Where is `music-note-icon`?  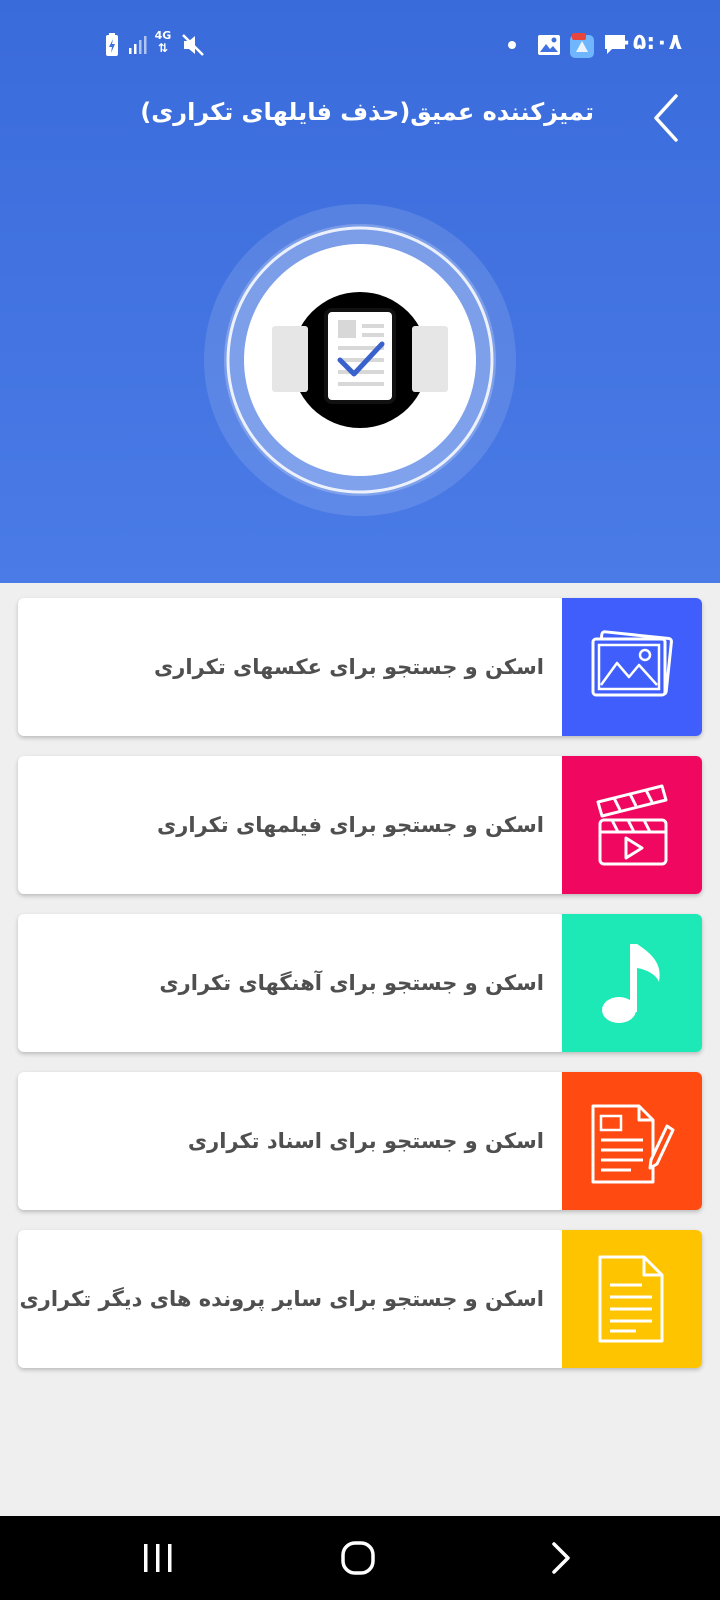 music-note-icon is located at coordinates (631, 983).